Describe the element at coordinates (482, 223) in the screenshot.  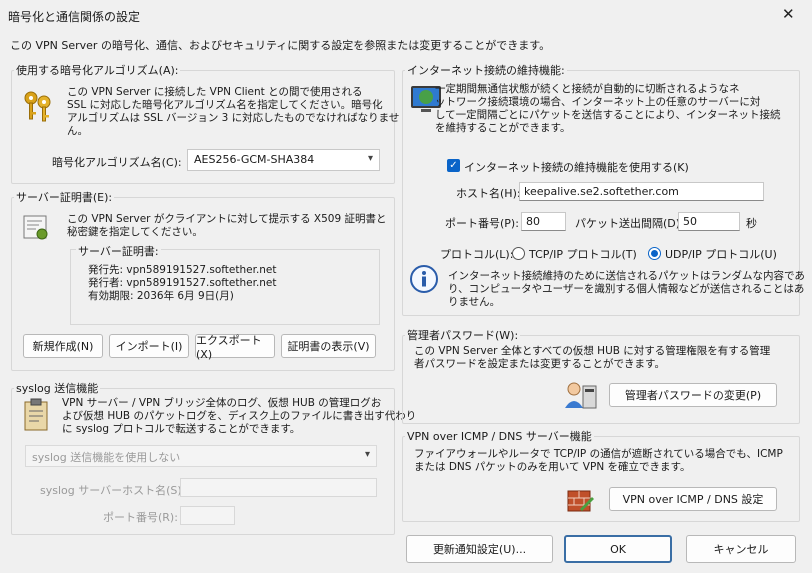
I see `keepalive-port-label: ポート番号(P):` at that location.